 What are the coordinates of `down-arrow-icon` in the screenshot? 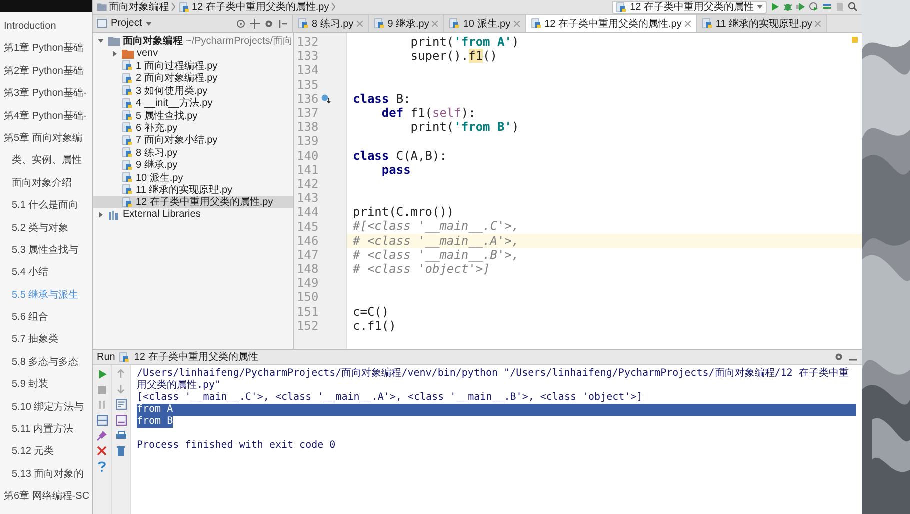 It's located at (121, 389).